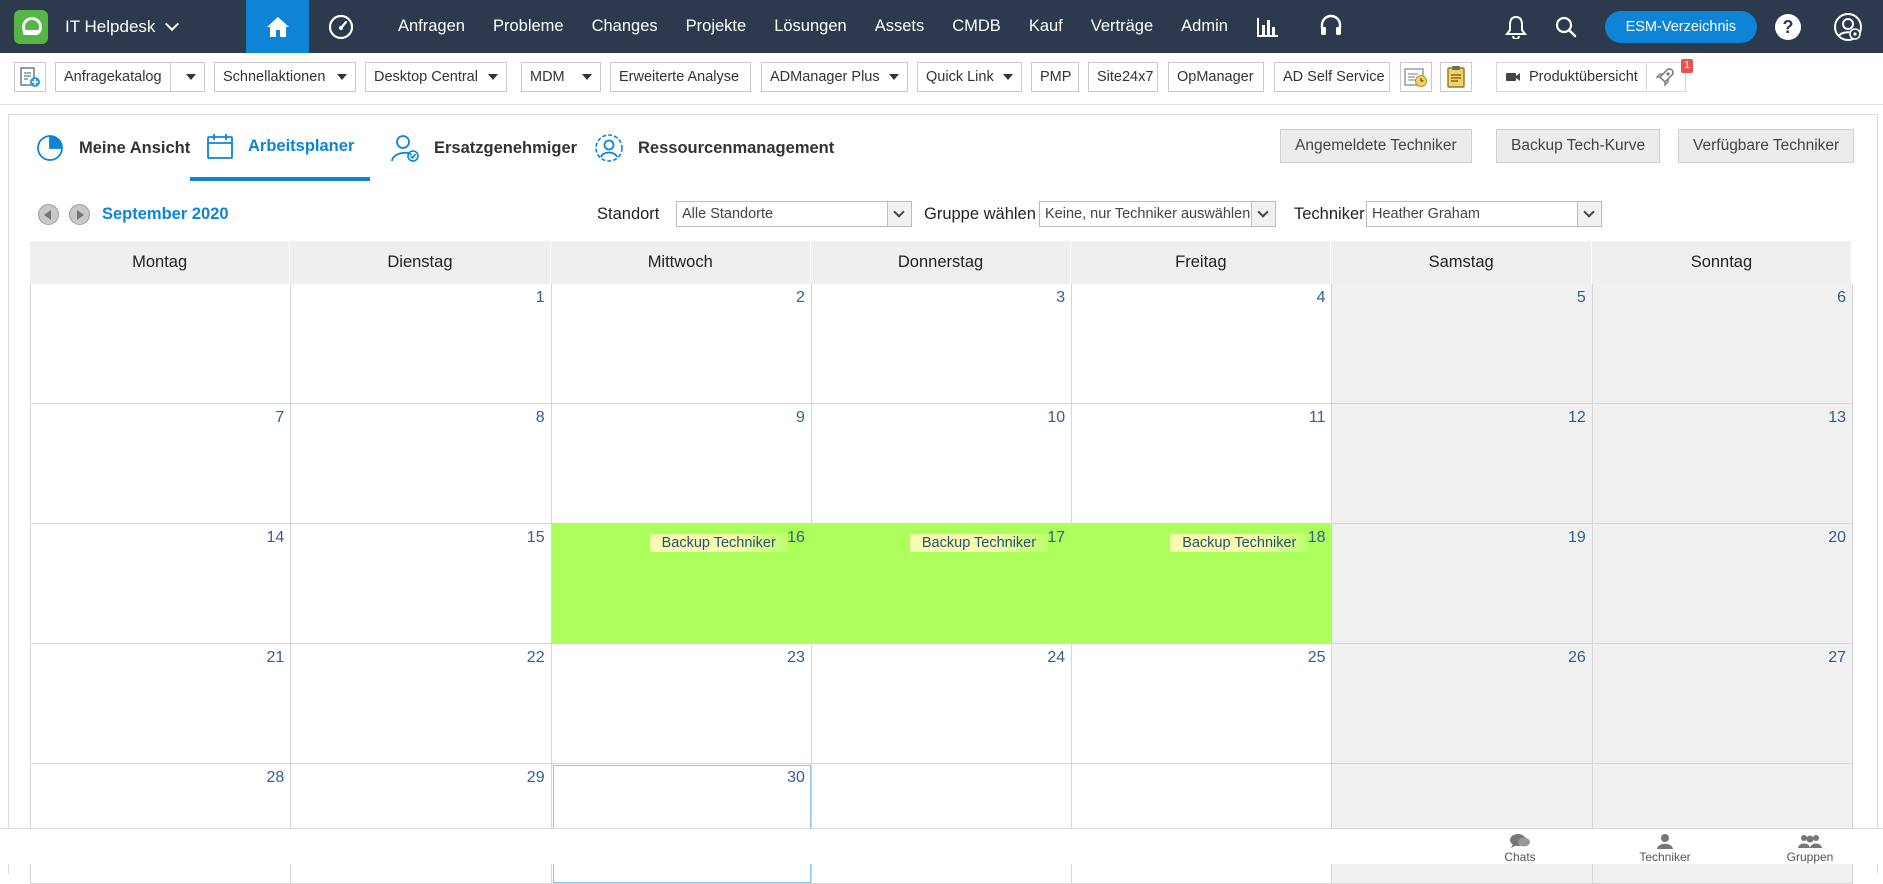  What do you see at coordinates (1046, 26) in the screenshot?
I see `nav-kauf: Kauf` at bounding box center [1046, 26].